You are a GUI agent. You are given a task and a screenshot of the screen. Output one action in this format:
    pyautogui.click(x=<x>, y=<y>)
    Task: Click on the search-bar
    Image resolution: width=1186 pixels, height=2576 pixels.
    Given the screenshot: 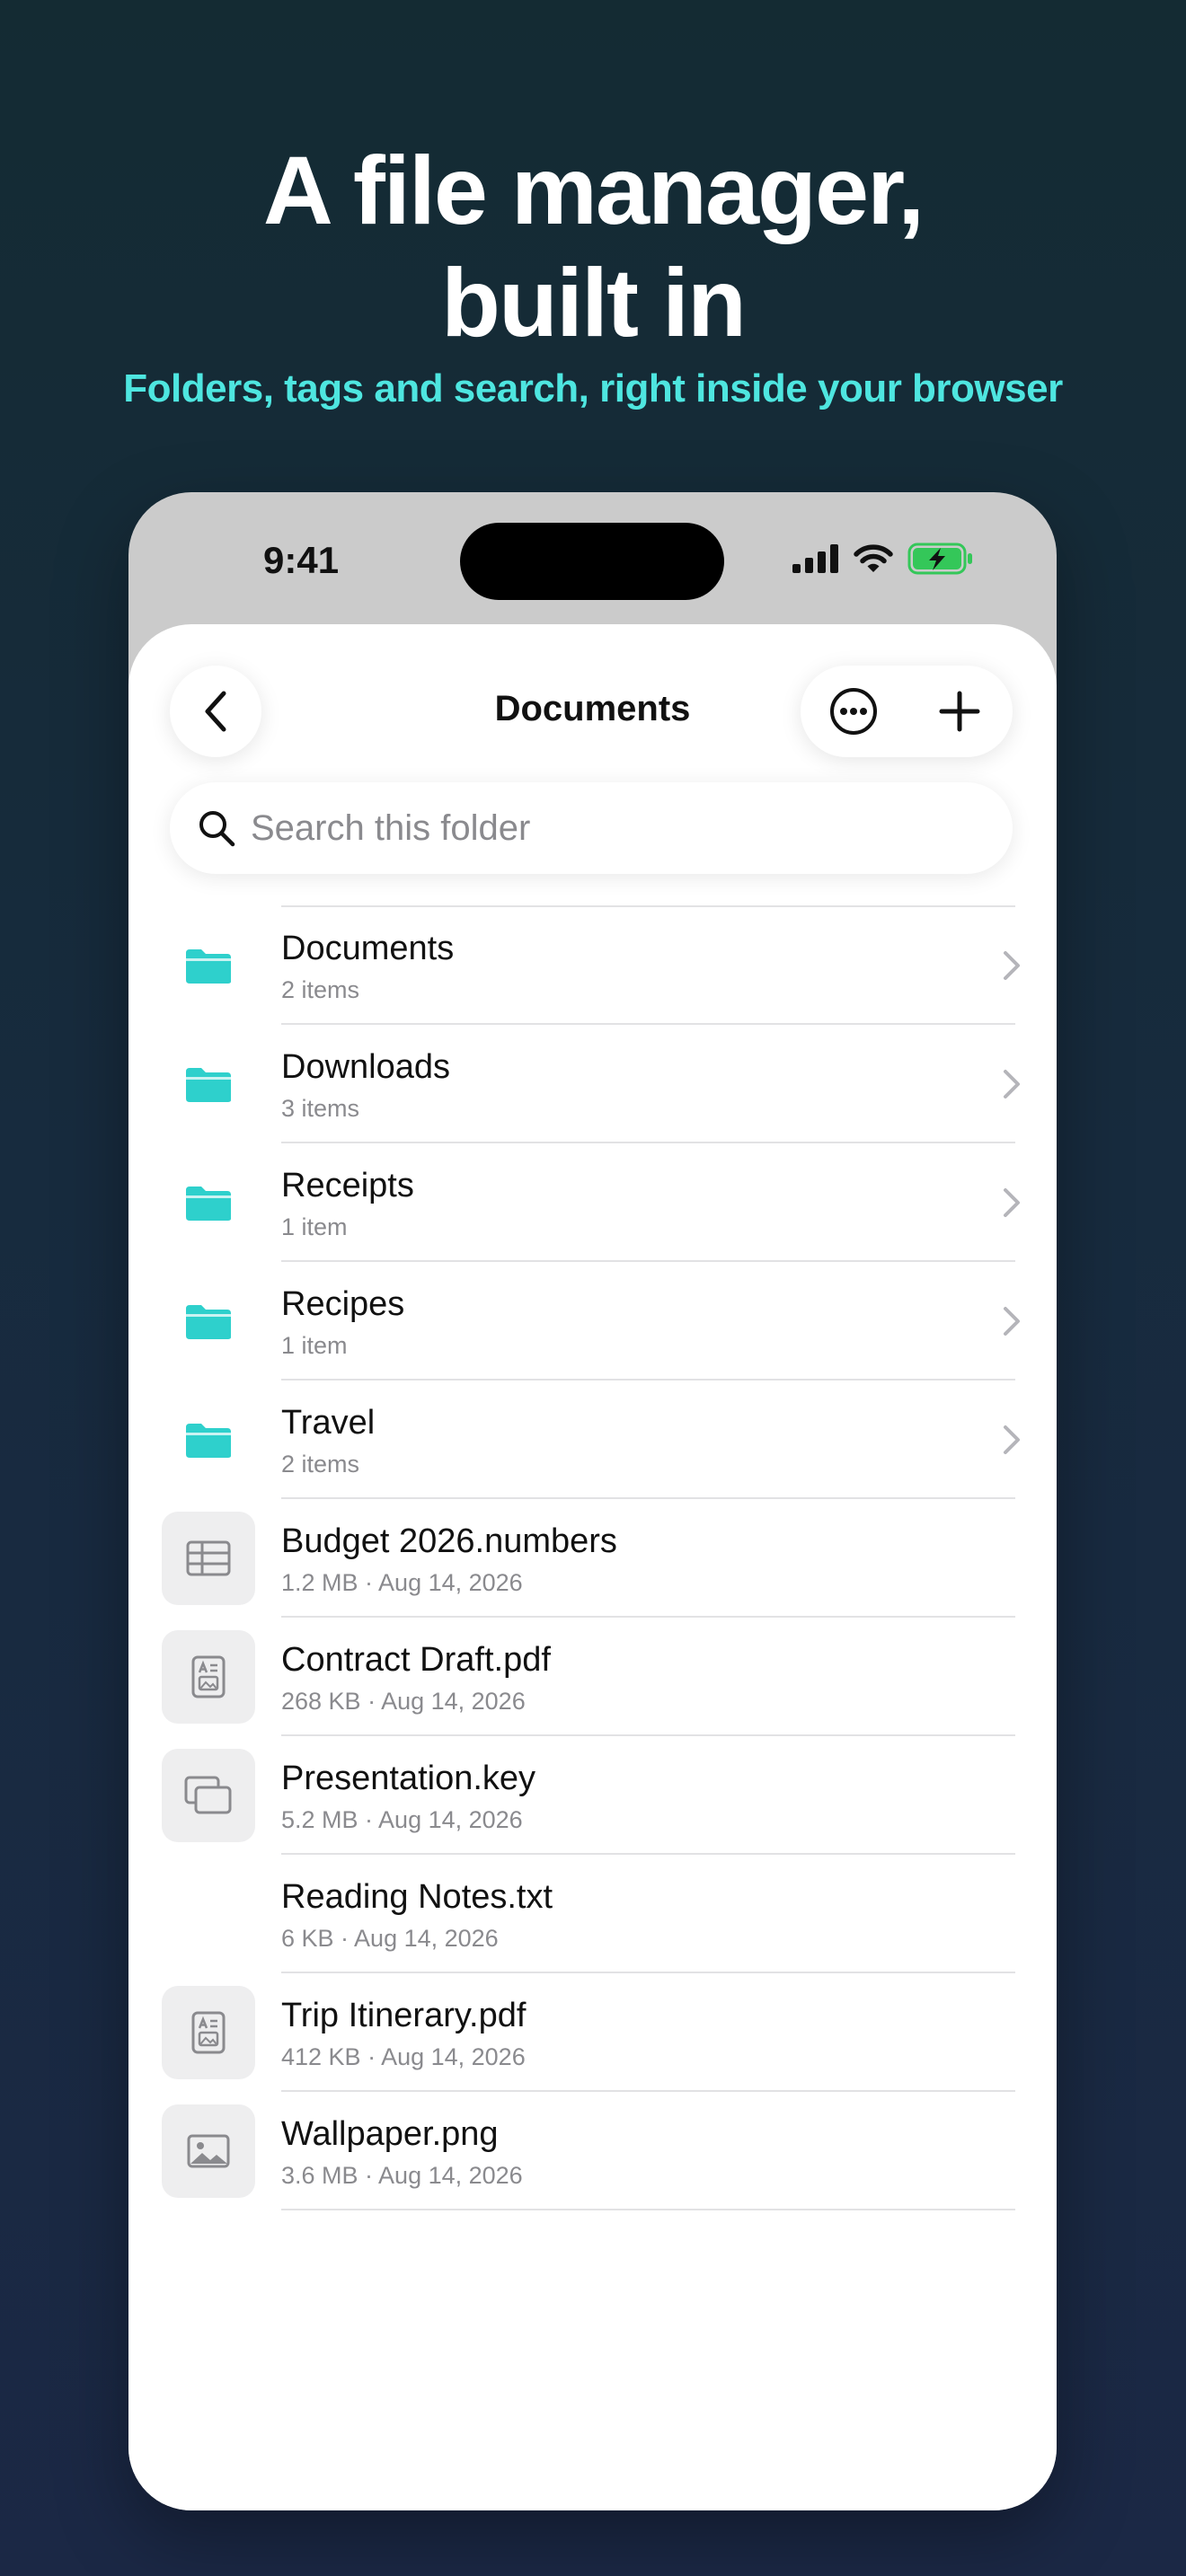 What is the action you would take?
    pyautogui.click(x=591, y=828)
    